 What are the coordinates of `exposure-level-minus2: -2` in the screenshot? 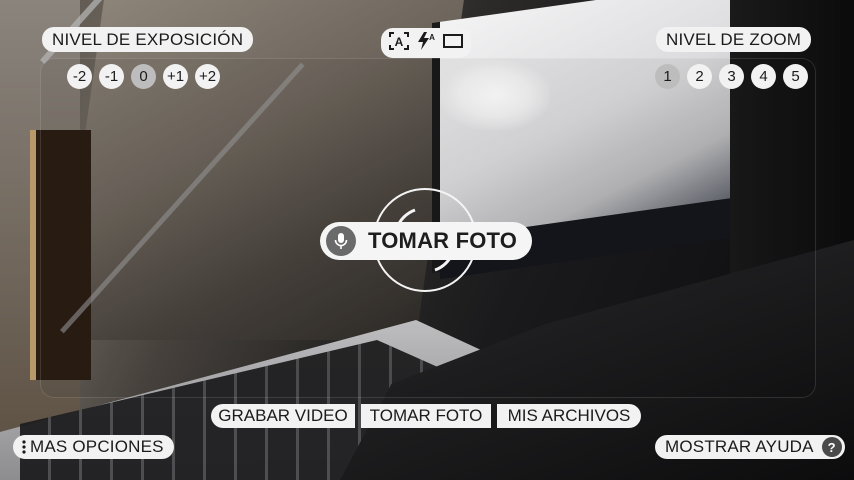 It's located at (79, 76).